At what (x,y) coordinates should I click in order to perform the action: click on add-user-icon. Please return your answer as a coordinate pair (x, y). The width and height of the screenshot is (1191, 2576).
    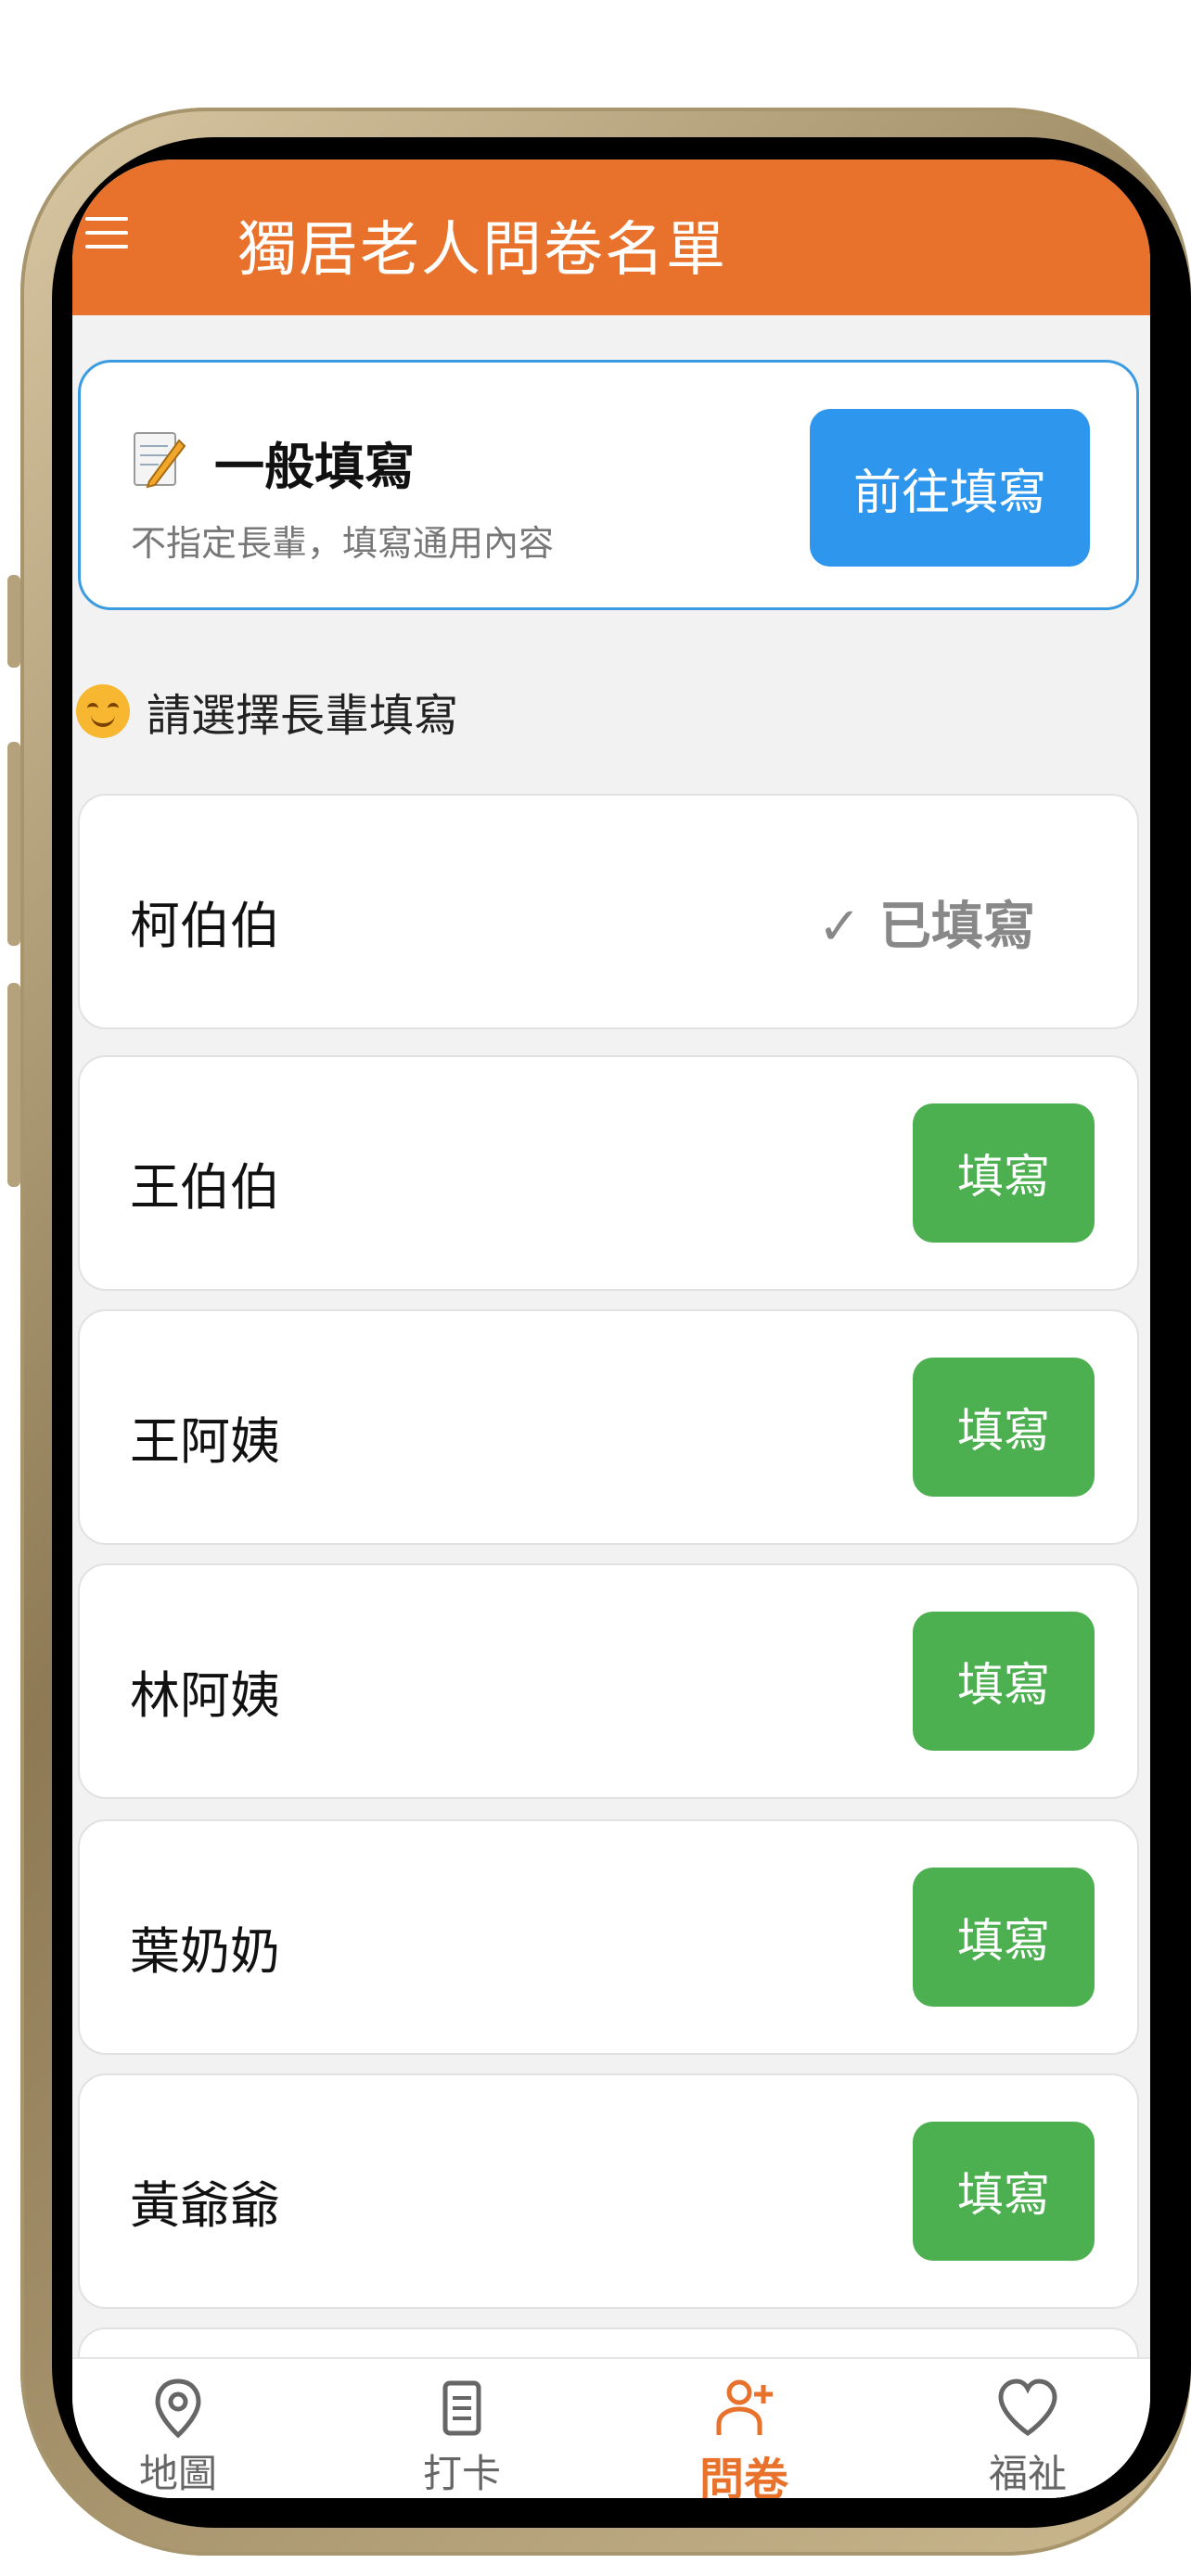
    Looking at the image, I should click on (744, 2407).